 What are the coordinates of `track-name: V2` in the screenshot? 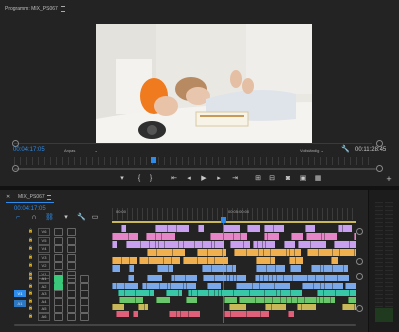 It's located at (44, 266).